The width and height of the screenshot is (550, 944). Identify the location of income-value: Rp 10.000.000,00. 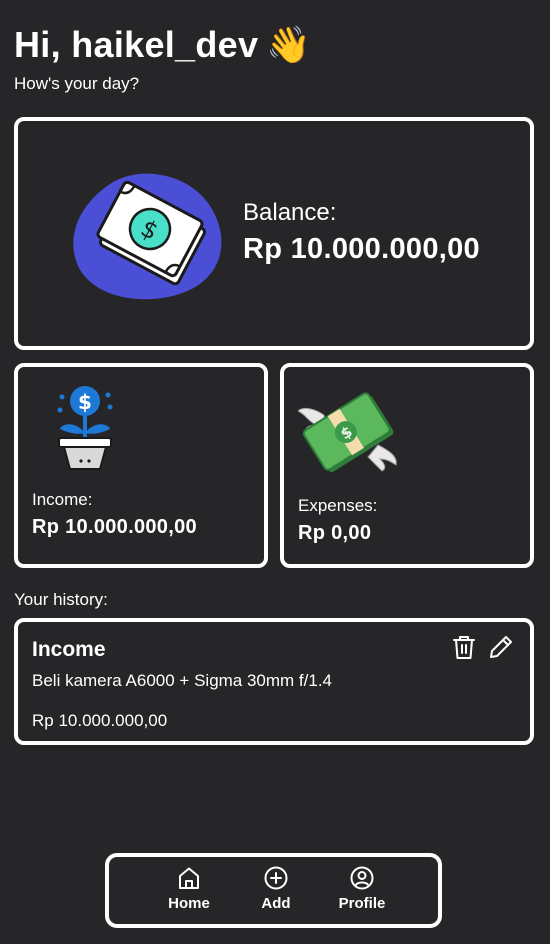
(114, 527).